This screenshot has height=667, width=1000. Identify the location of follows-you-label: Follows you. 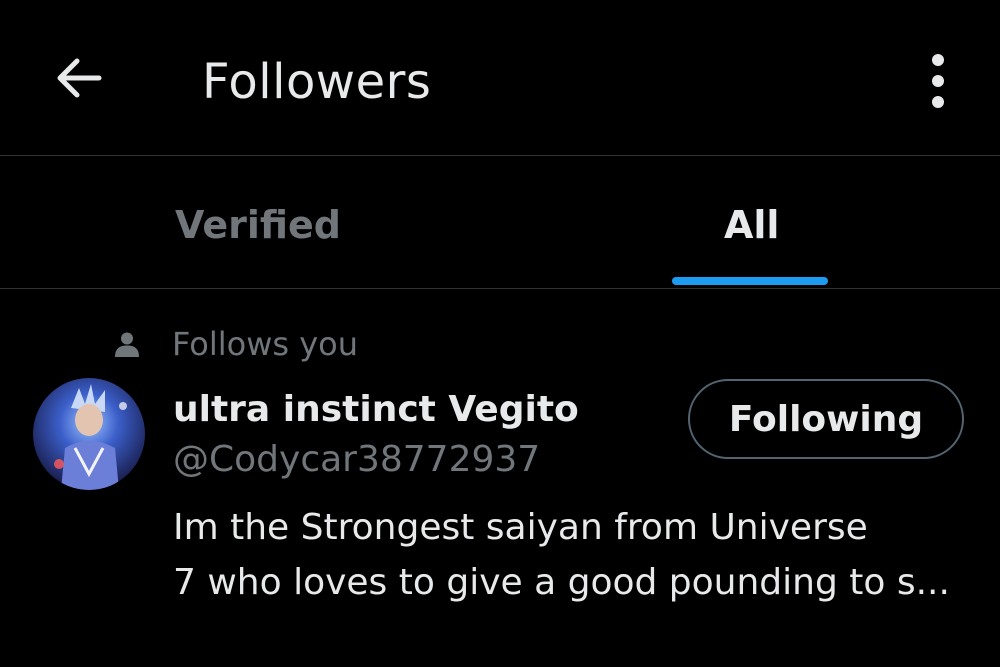
(265, 344).